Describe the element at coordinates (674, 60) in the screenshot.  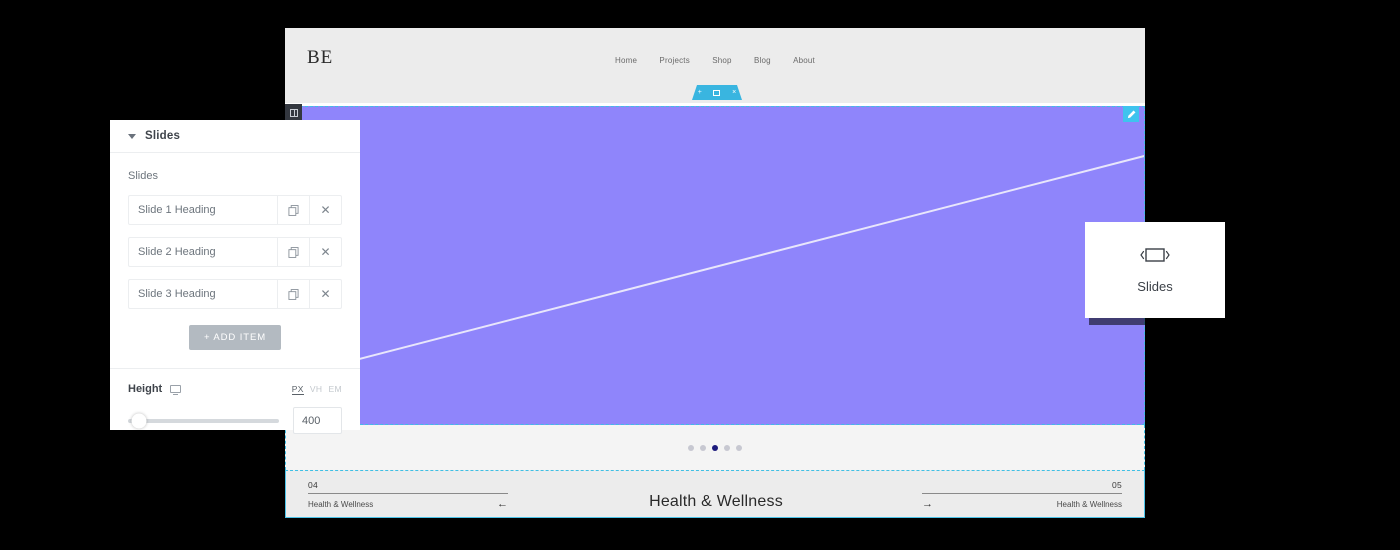
I see `nav-item-projects: Projects` at that location.